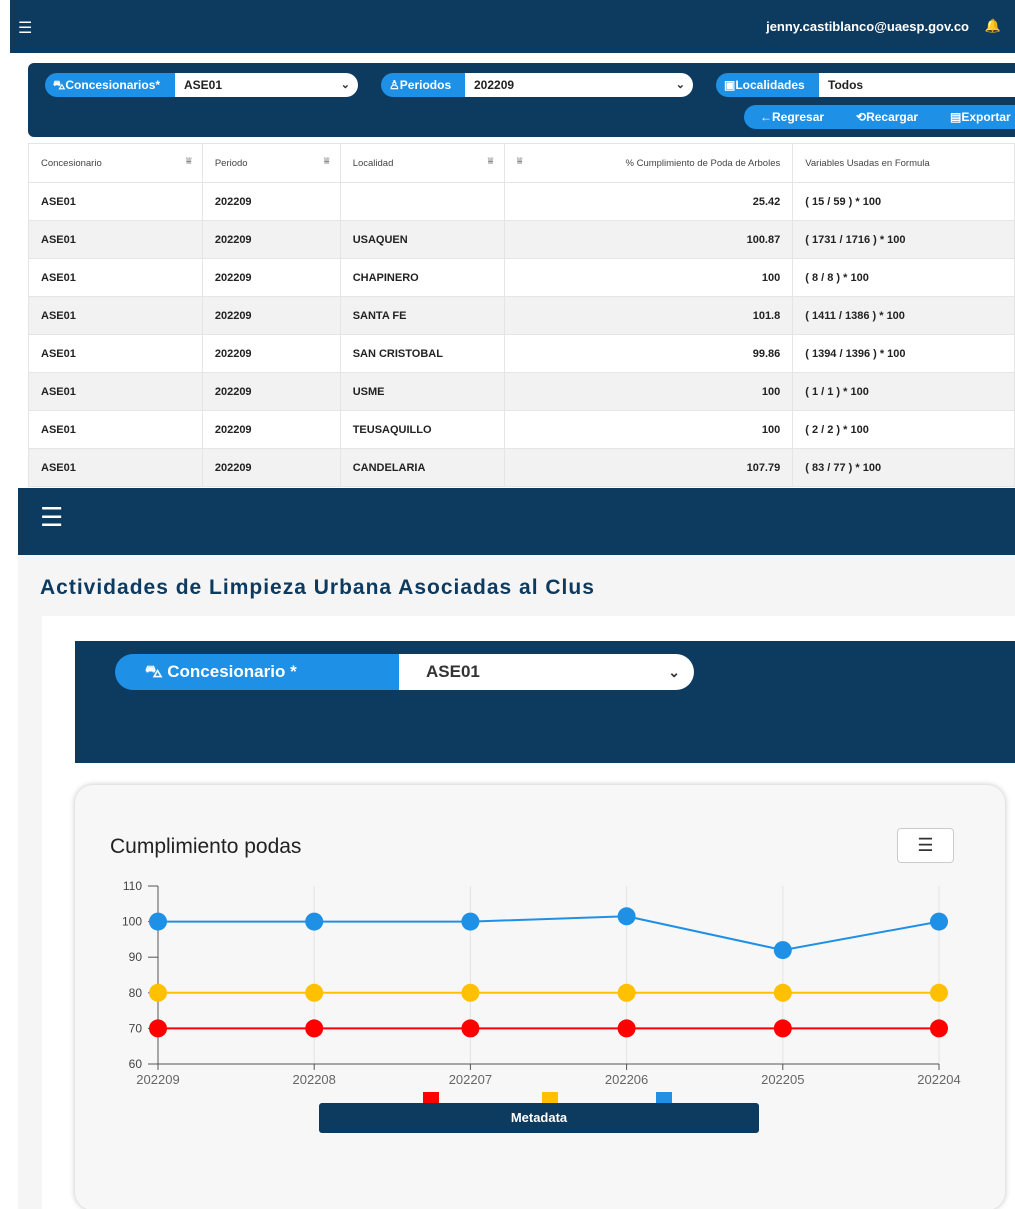  Describe the element at coordinates (136, 957) in the screenshot. I see `y-tick-label: 90` at that location.